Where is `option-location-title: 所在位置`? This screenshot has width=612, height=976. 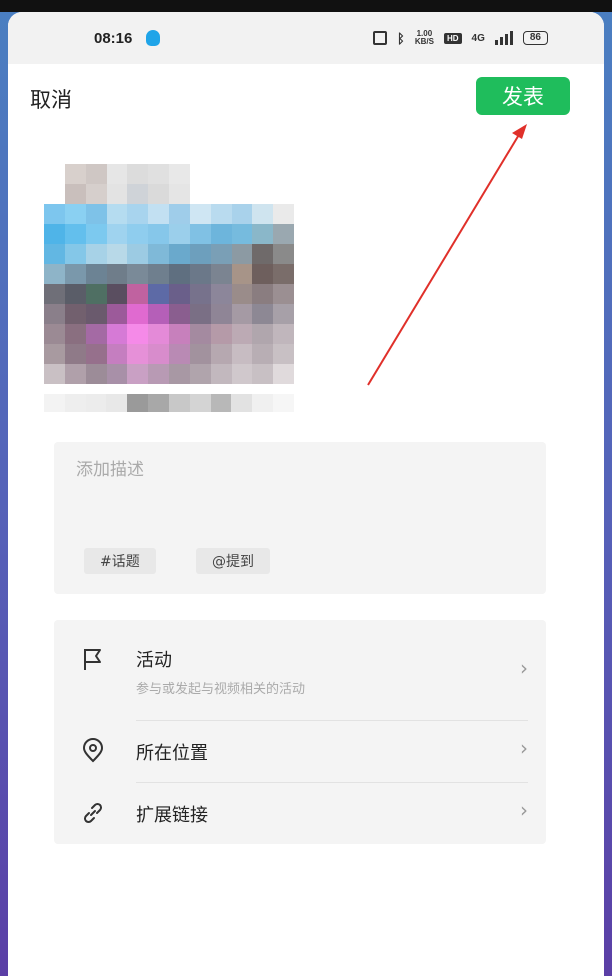 option-location-title: 所在位置 is located at coordinates (172, 753).